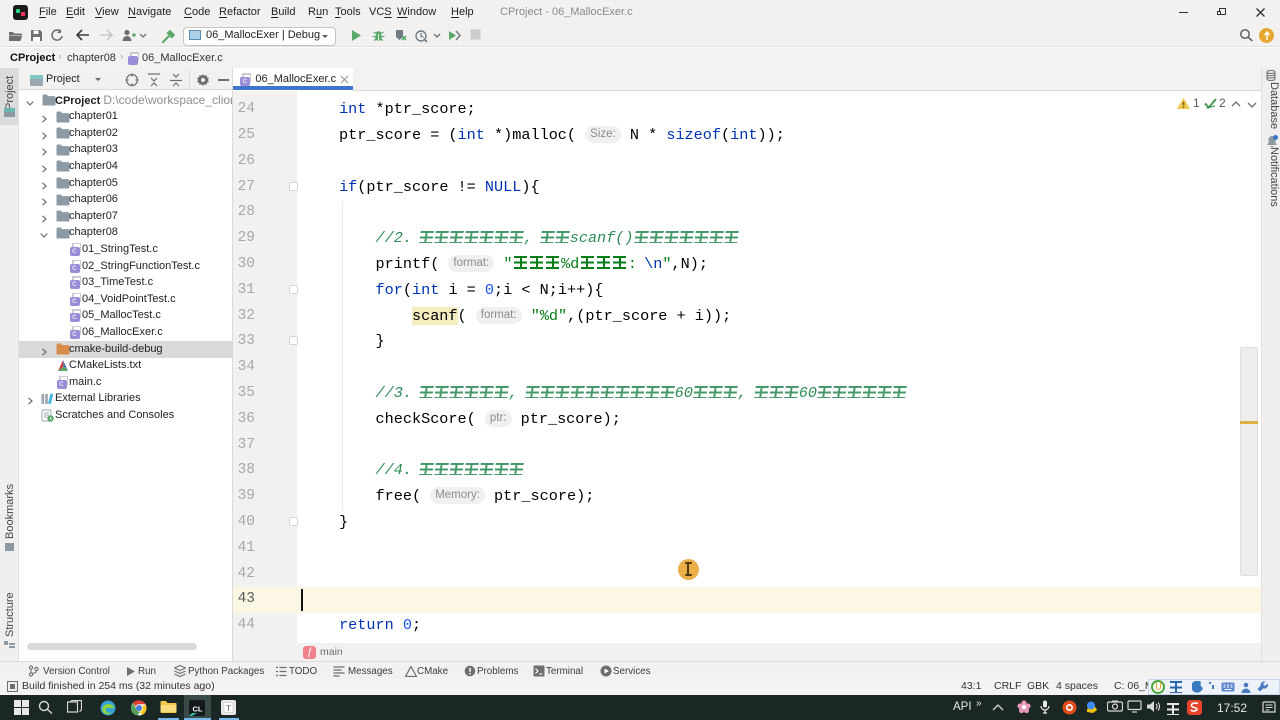  What do you see at coordinates (198, 708) in the screenshot?
I see `svg-text: CL` at bounding box center [198, 708].